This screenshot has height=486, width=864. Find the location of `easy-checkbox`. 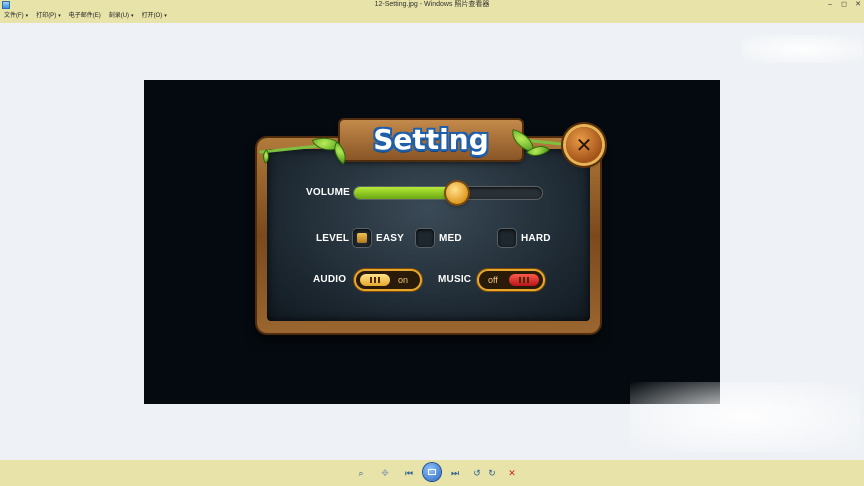

easy-checkbox is located at coordinates (362, 238).